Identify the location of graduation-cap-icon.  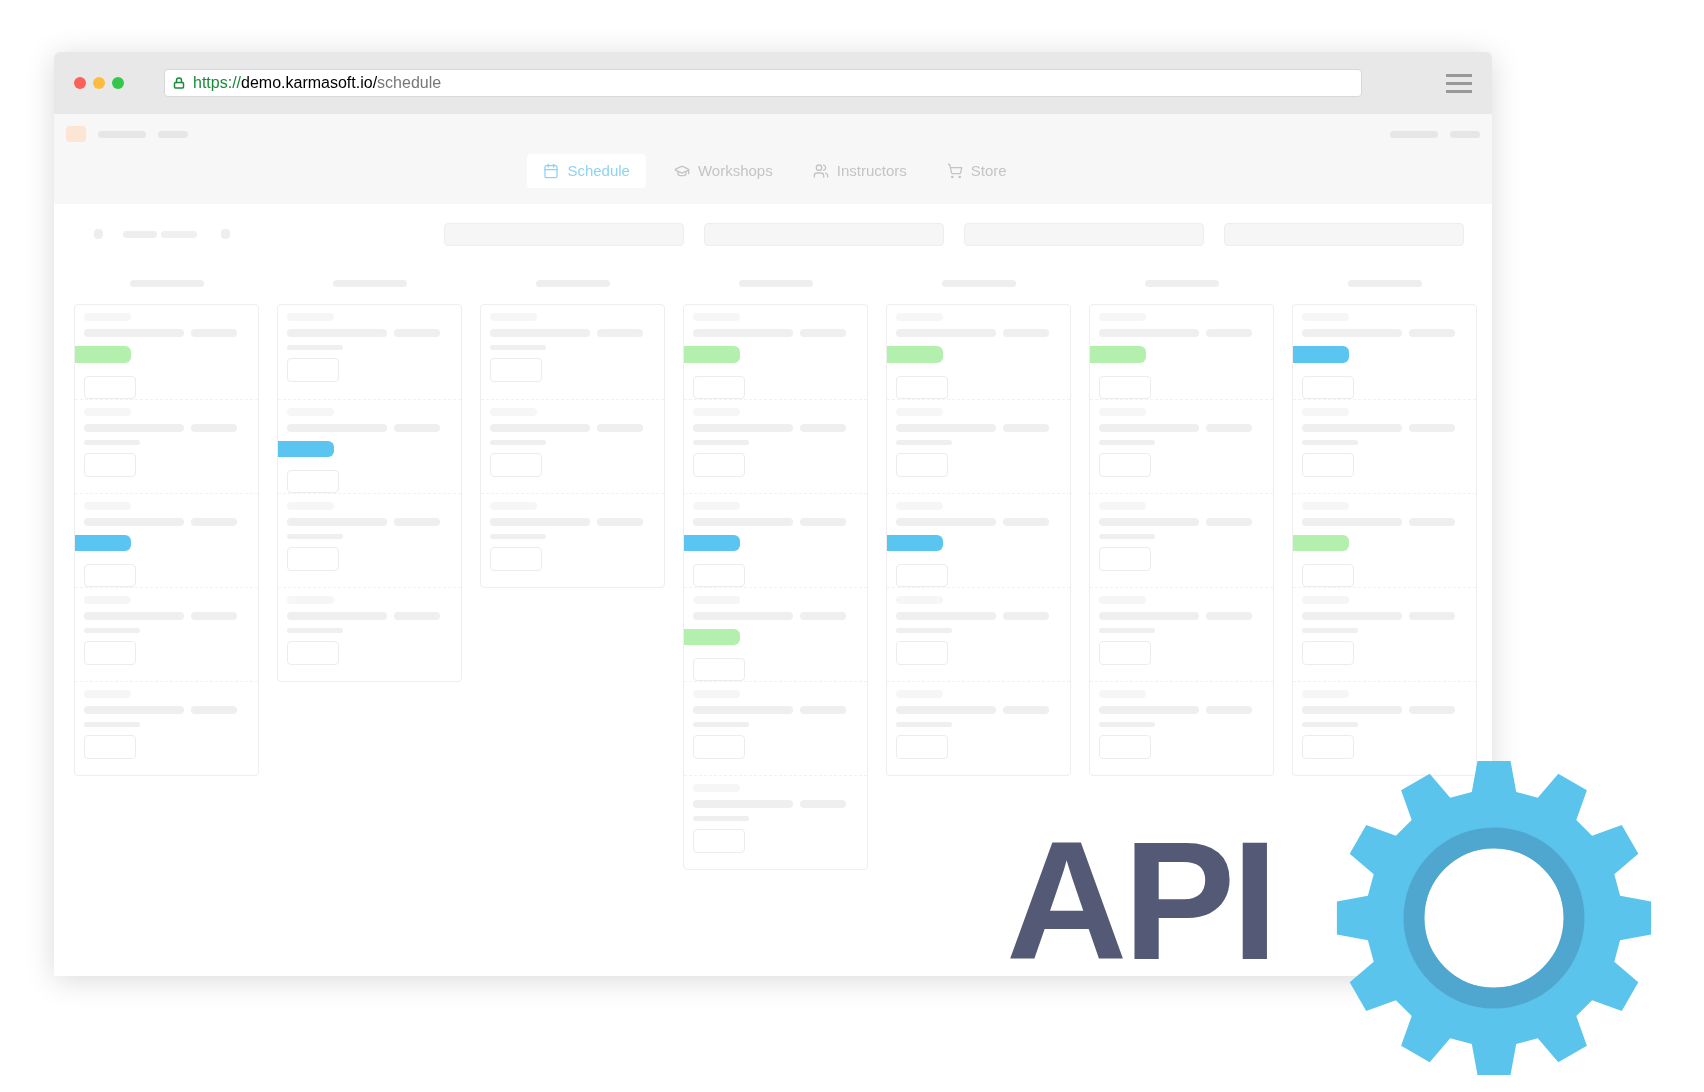
(681, 171).